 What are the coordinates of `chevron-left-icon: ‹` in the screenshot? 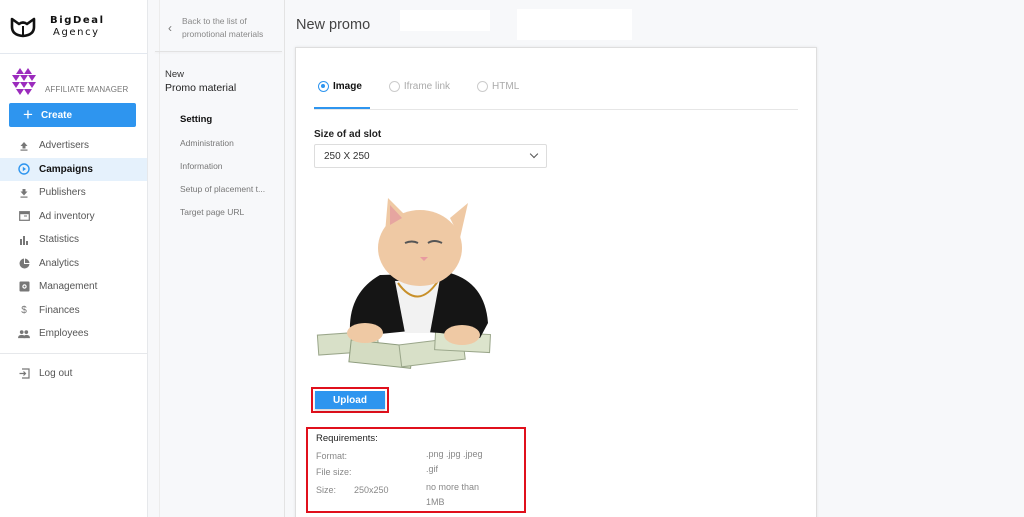 It's located at (170, 28).